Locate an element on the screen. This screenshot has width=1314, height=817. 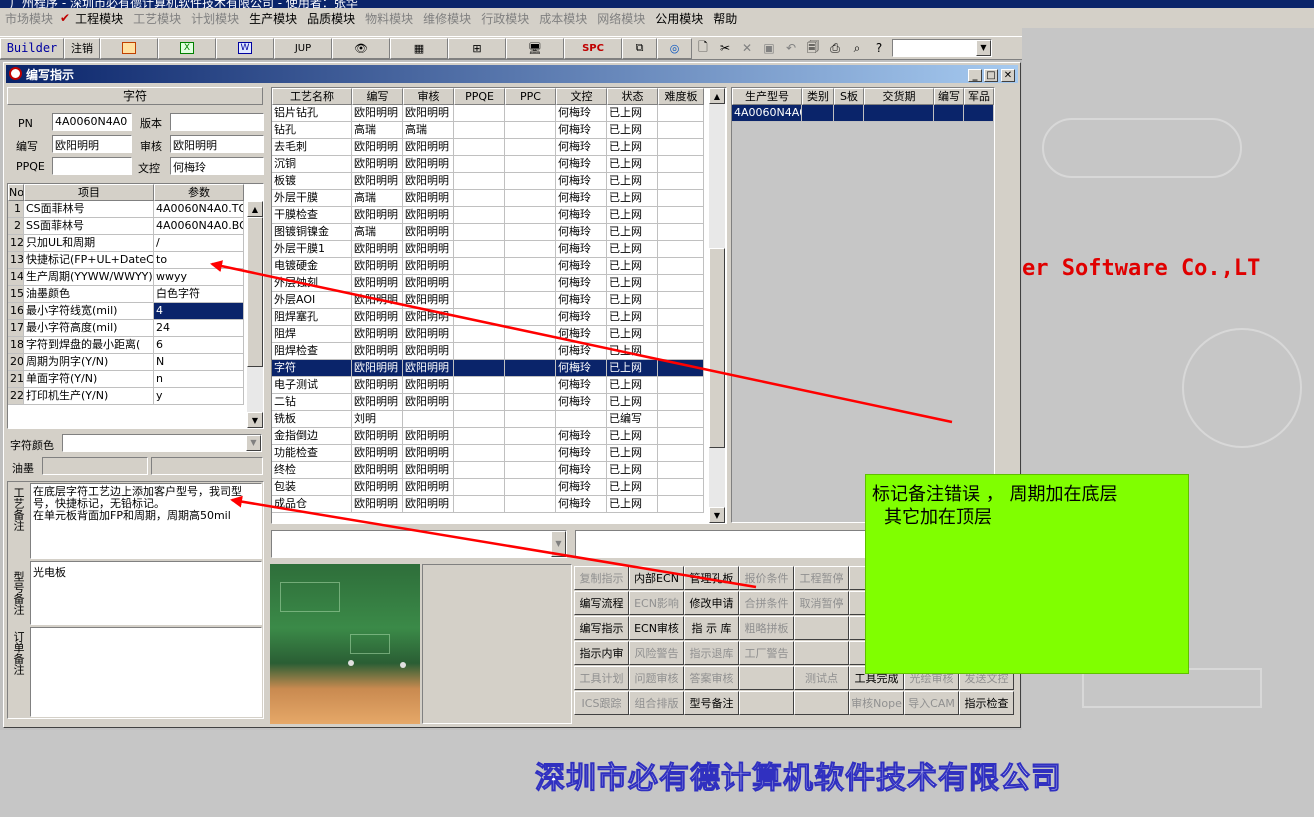
process-row: 沉铜 欧阳明明 欧阳明明 何梅玲 已上网 is located at coordinates (488, 164).